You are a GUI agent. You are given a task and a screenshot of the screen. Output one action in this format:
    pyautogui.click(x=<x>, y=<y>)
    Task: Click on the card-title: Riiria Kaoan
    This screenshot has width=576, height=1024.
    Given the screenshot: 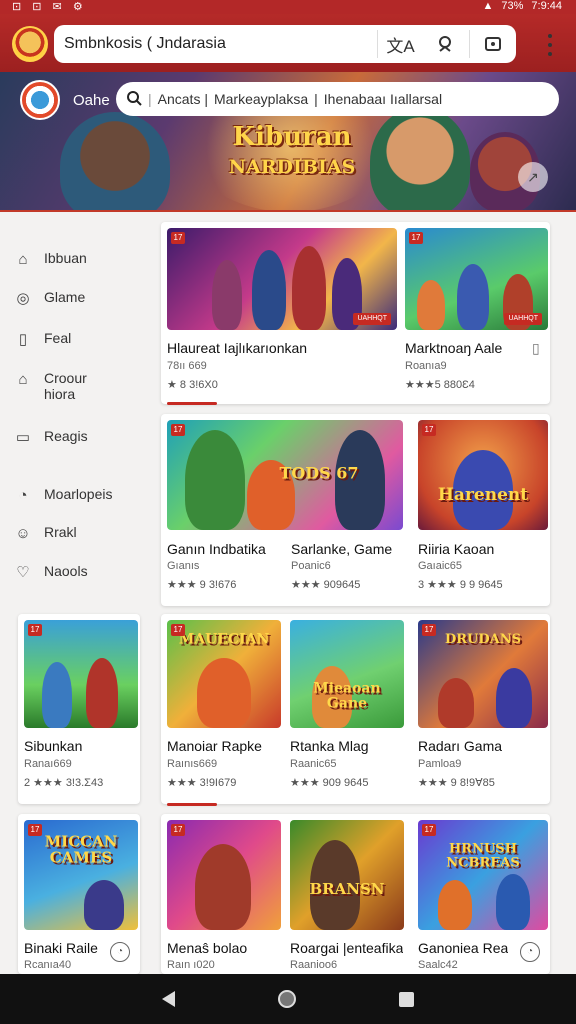 What is the action you would take?
    pyautogui.click(x=456, y=549)
    